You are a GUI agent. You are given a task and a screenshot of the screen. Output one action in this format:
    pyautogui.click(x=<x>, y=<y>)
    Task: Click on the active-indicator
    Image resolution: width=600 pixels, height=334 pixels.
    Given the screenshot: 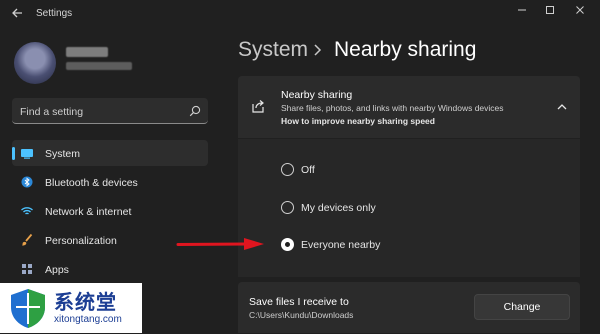 What is the action you would take?
    pyautogui.click(x=13, y=153)
    